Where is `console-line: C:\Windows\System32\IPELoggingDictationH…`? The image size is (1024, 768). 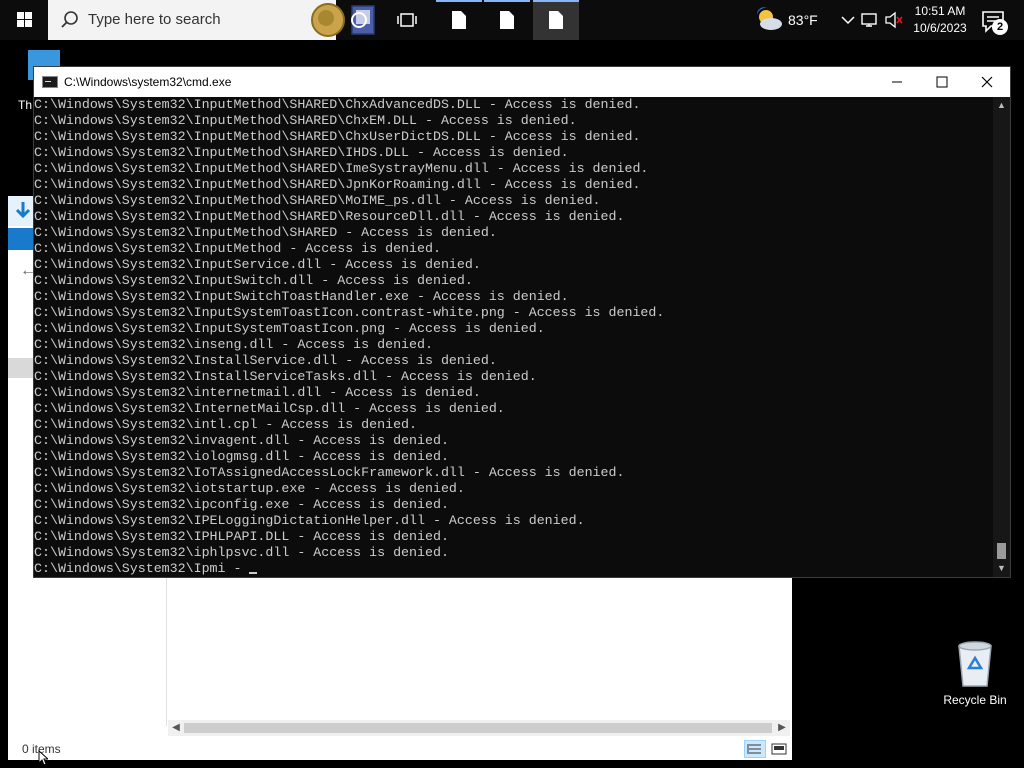 console-line: C:\Windows\System32\IPELoggingDictationH… is located at coordinates (309, 520).